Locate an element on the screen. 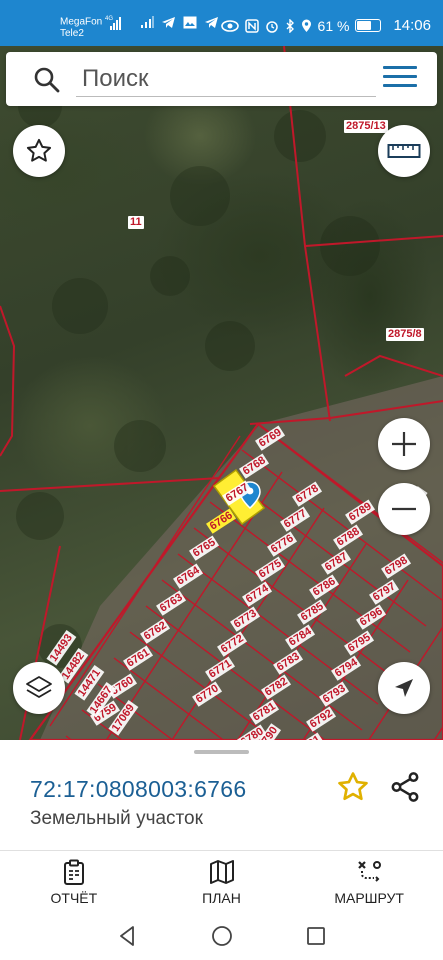  menu-icon is located at coordinates (400, 80).